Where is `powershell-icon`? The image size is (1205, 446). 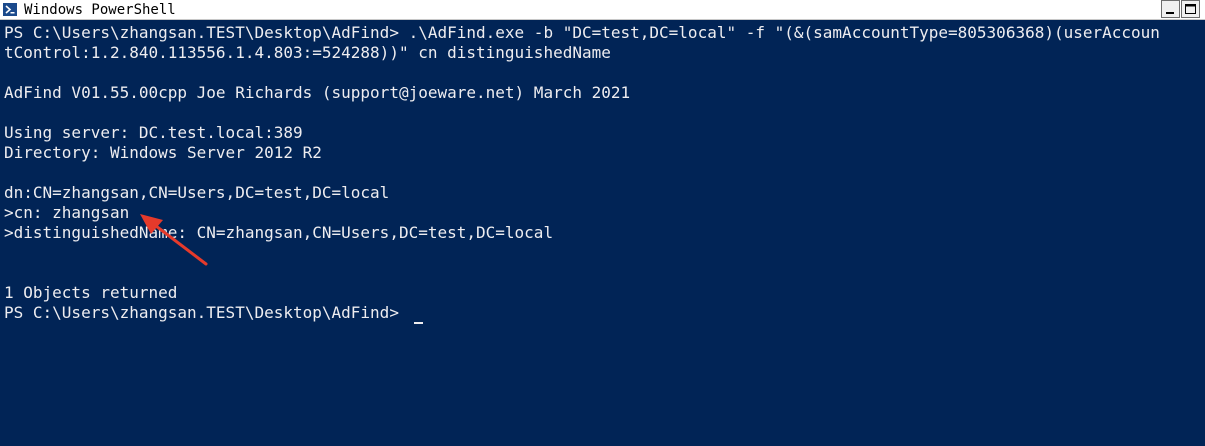 powershell-icon is located at coordinates (10, 9).